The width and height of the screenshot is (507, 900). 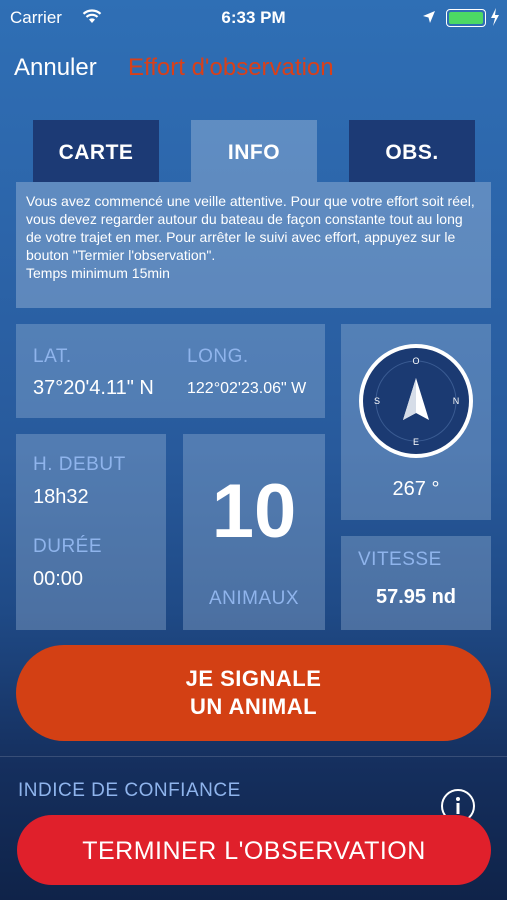 I want to click on cancel-button: Annuler, so click(x=55, y=68).